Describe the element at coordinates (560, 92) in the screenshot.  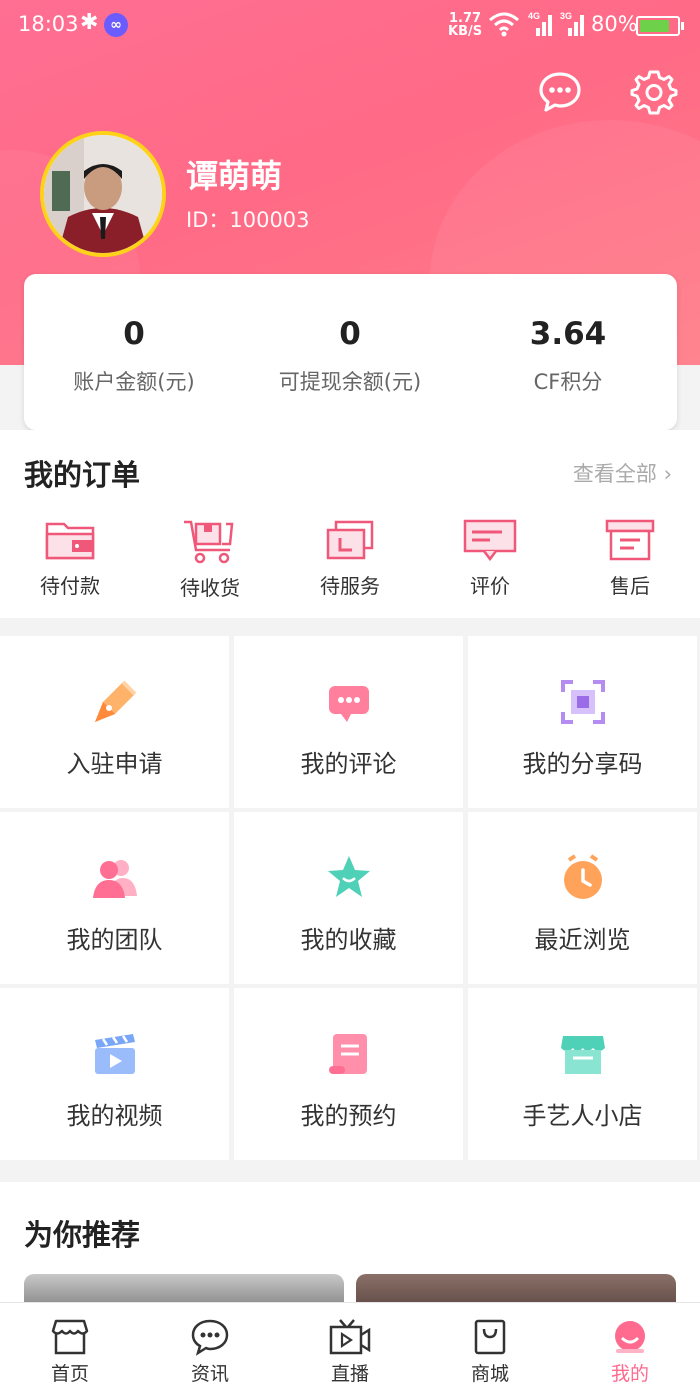
I see `message-icon` at that location.